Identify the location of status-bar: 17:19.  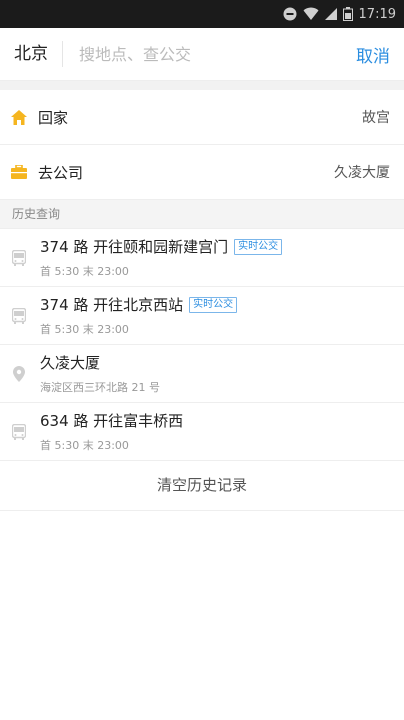
(202, 14).